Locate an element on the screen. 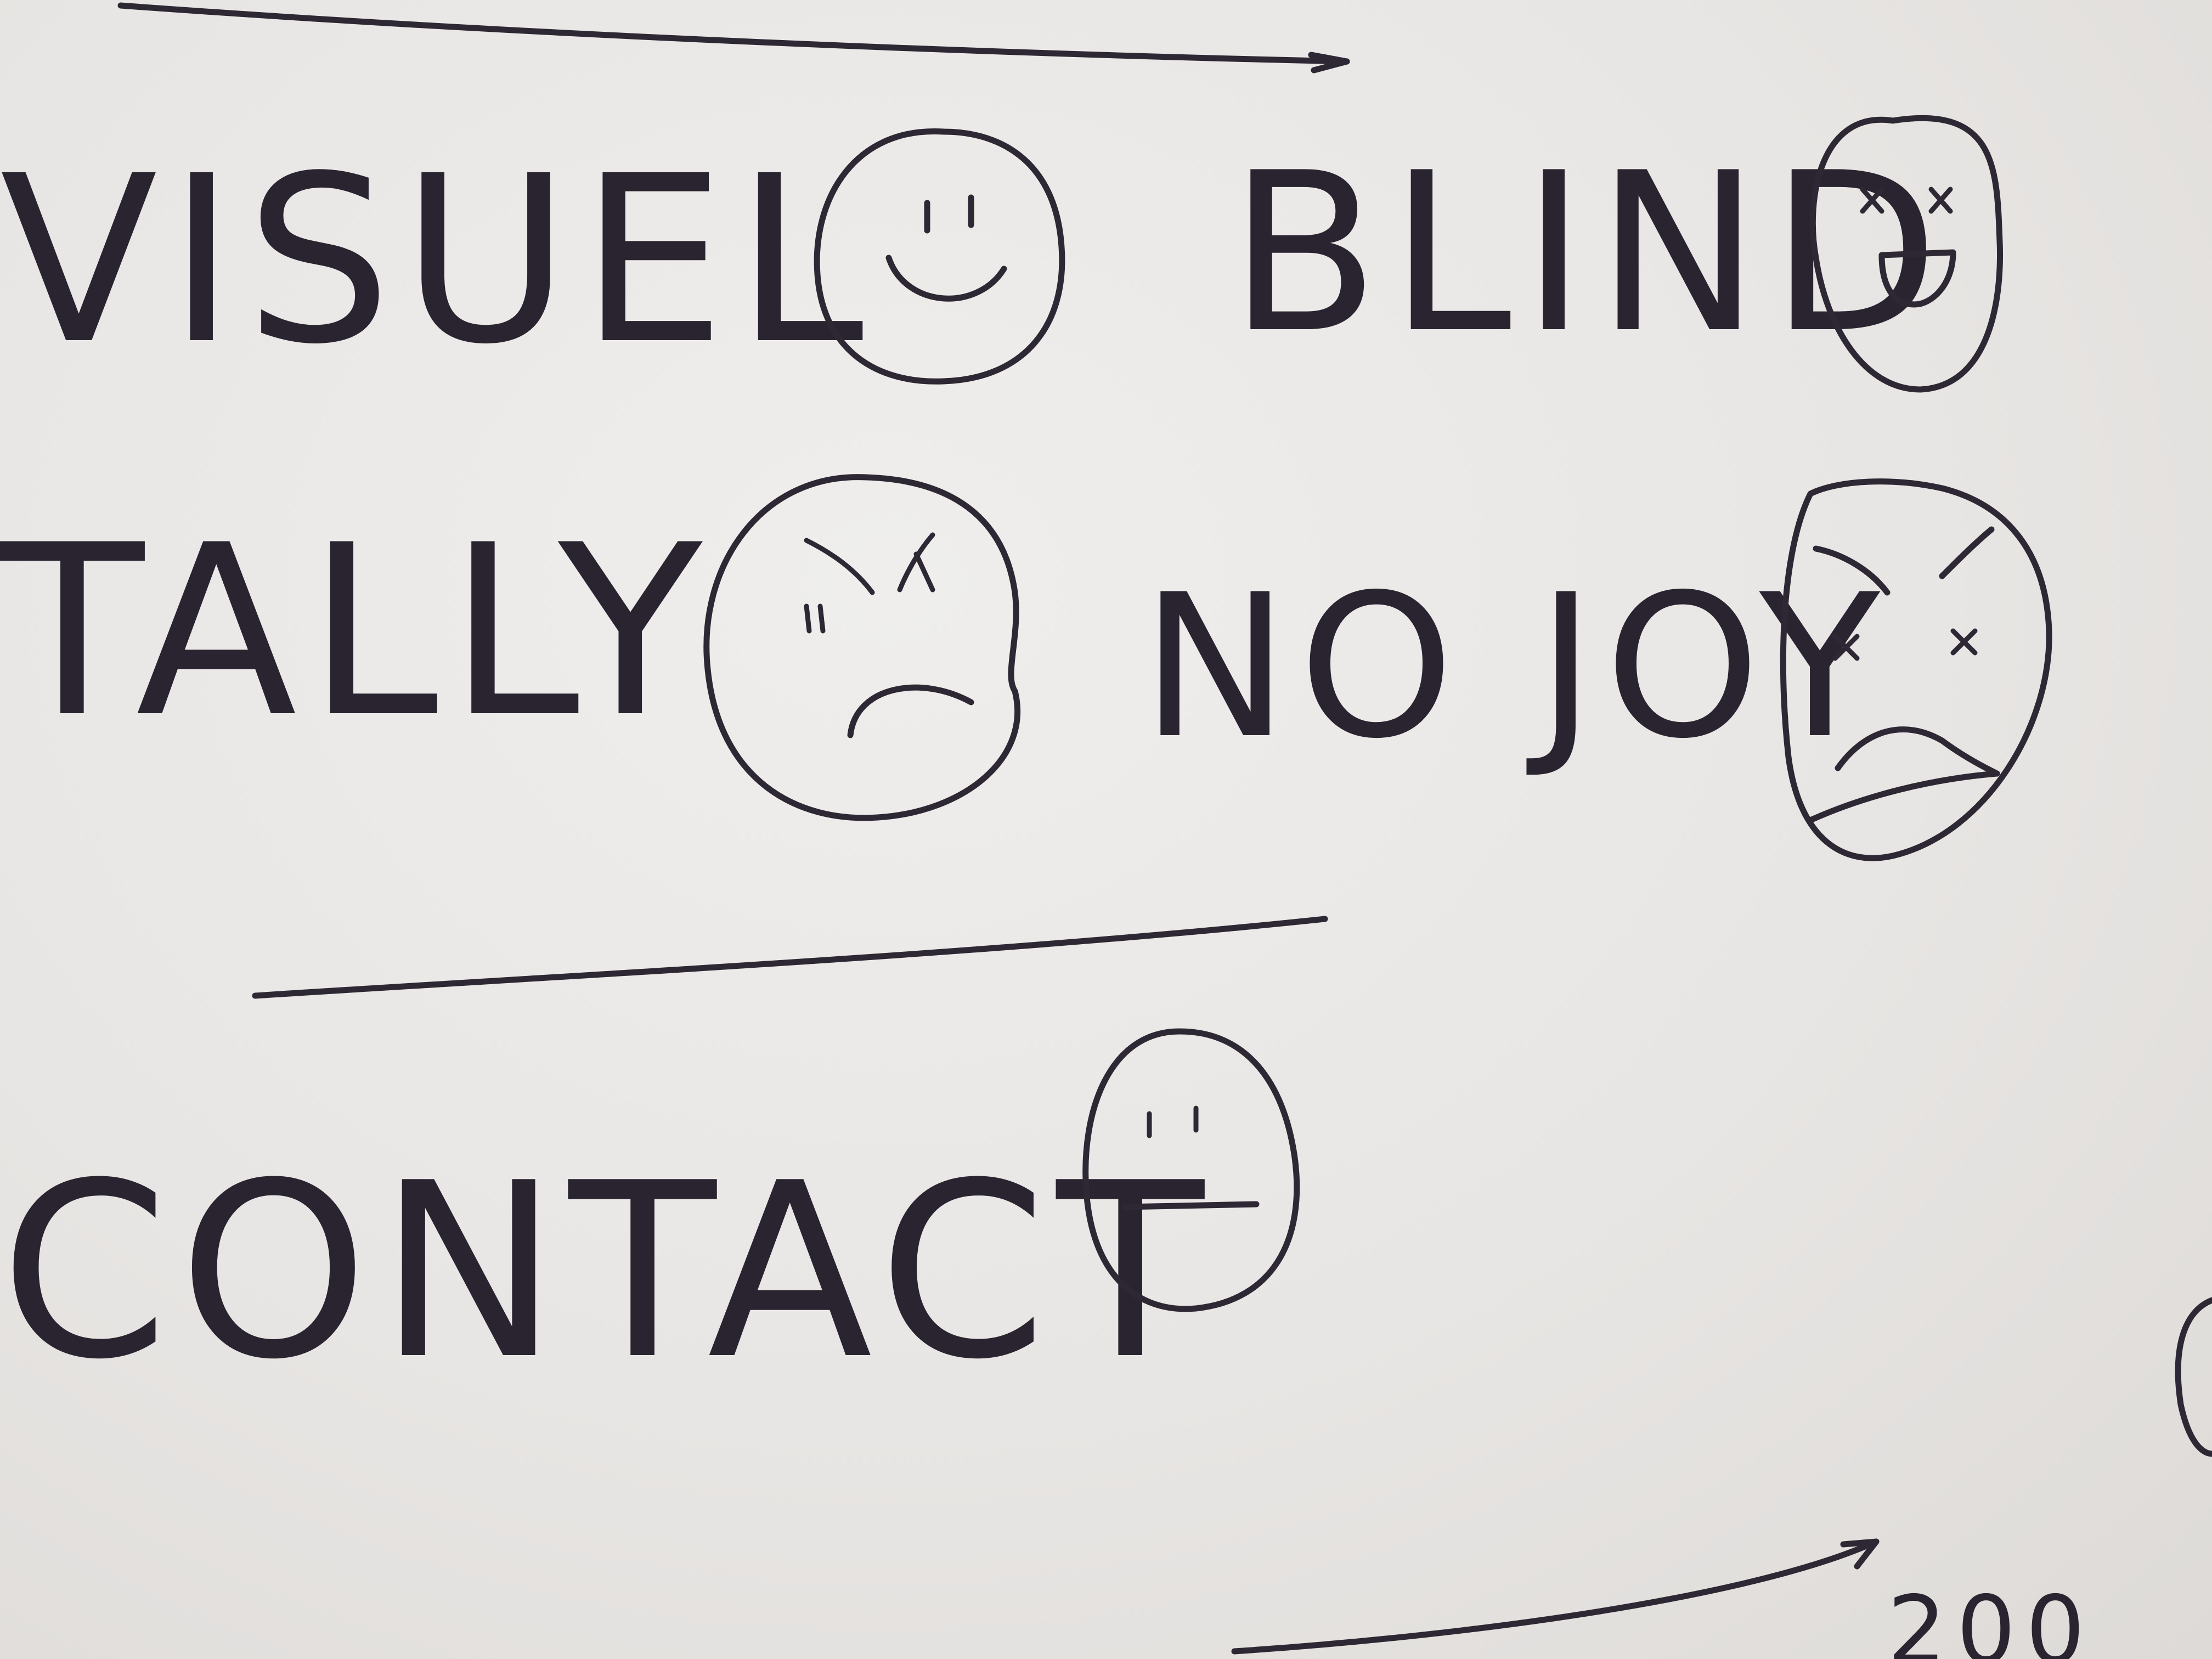 Image resolution: width=2212 pixels, height=1659 pixels. corner-number: 200 is located at coordinates (1991, 1617).